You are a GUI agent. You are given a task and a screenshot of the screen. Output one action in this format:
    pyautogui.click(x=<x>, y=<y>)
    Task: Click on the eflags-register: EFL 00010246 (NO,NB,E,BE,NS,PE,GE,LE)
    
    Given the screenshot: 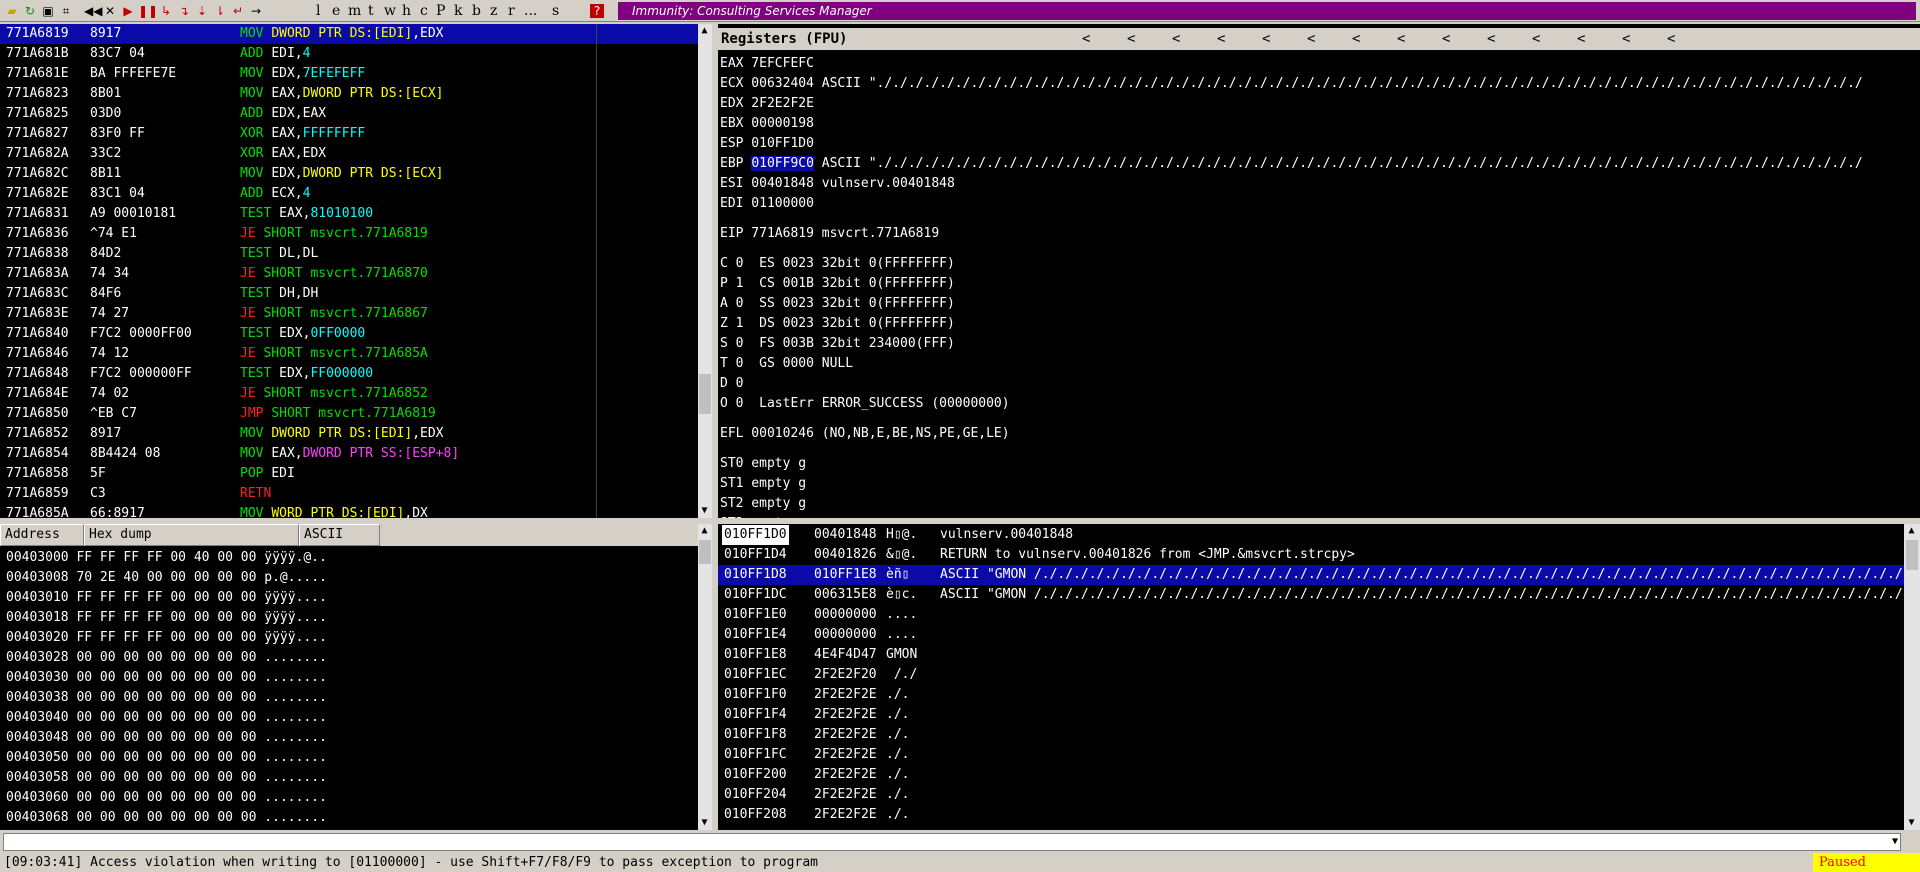 What is the action you would take?
    pyautogui.click(x=865, y=434)
    